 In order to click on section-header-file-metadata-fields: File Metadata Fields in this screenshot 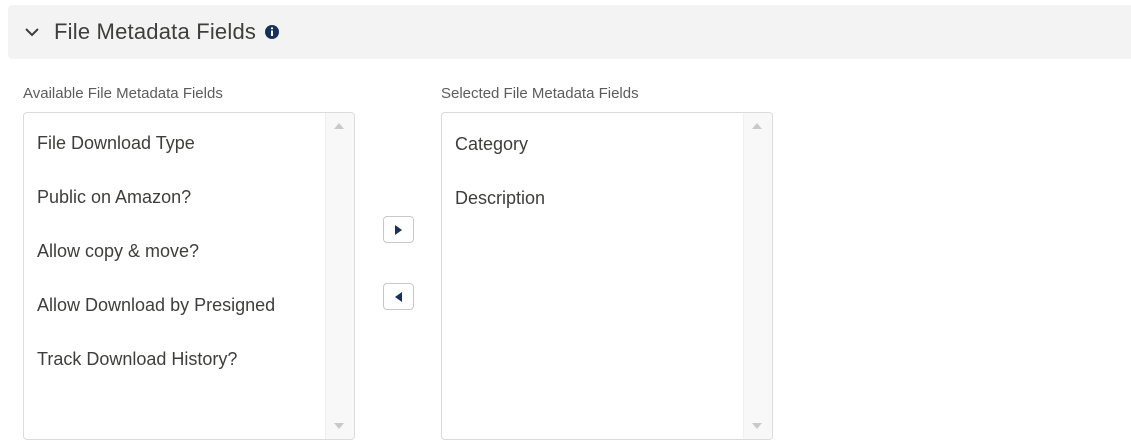, I will do `click(569, 32)`.